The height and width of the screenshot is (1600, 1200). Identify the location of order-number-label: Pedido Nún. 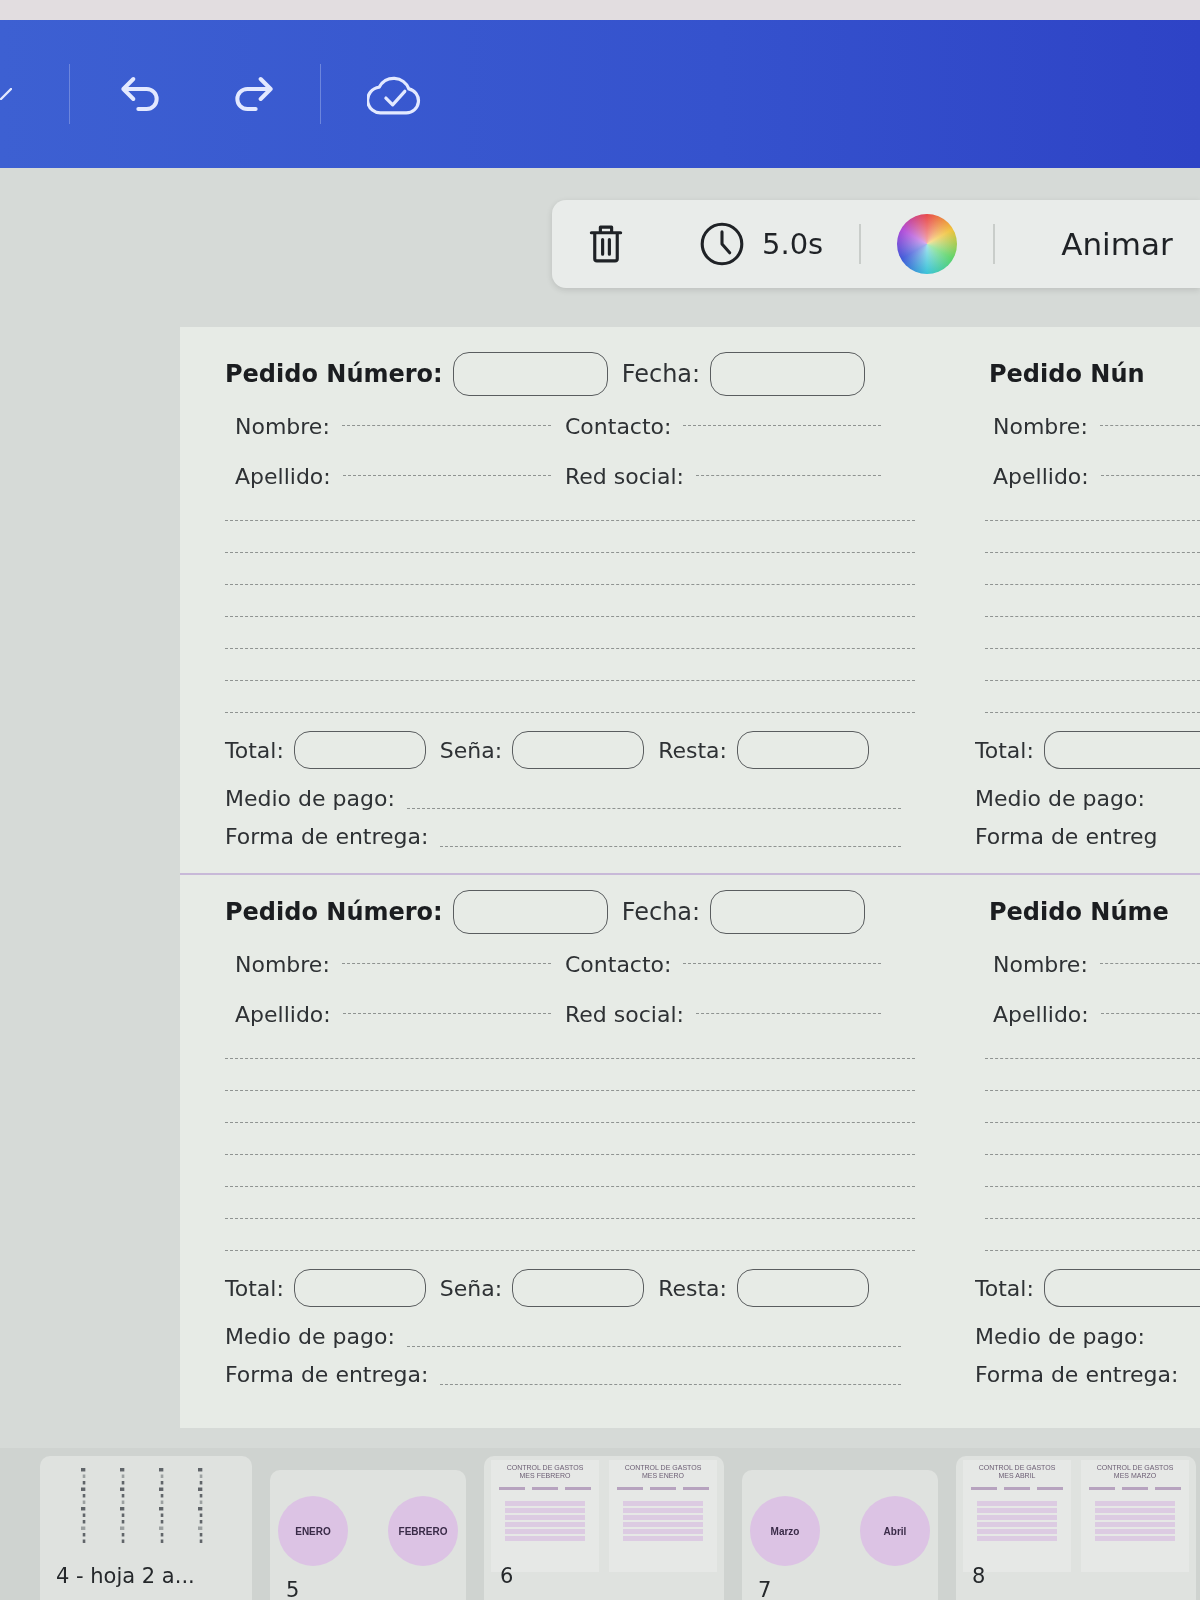
(1067, 374).